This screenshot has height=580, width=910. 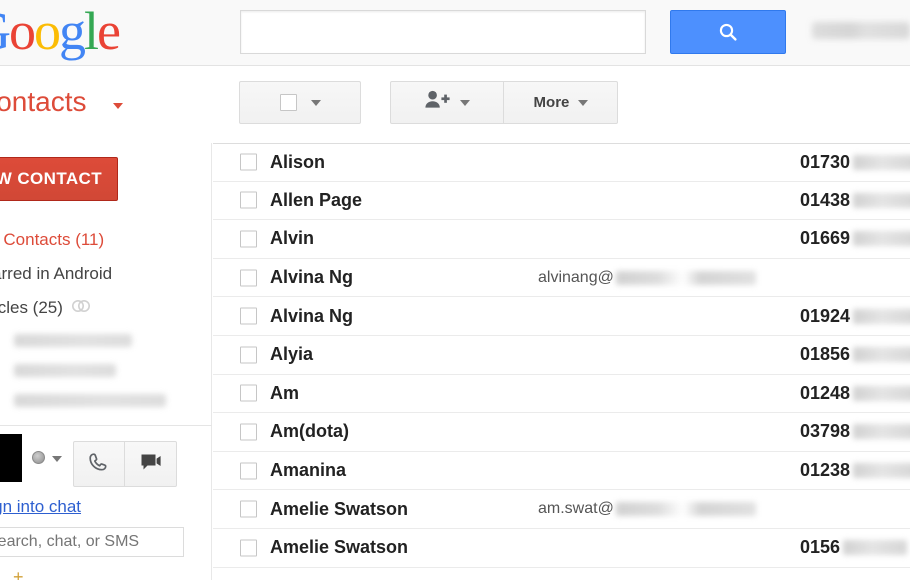 I want to click on add-person-button, so click(x=447, y=102).